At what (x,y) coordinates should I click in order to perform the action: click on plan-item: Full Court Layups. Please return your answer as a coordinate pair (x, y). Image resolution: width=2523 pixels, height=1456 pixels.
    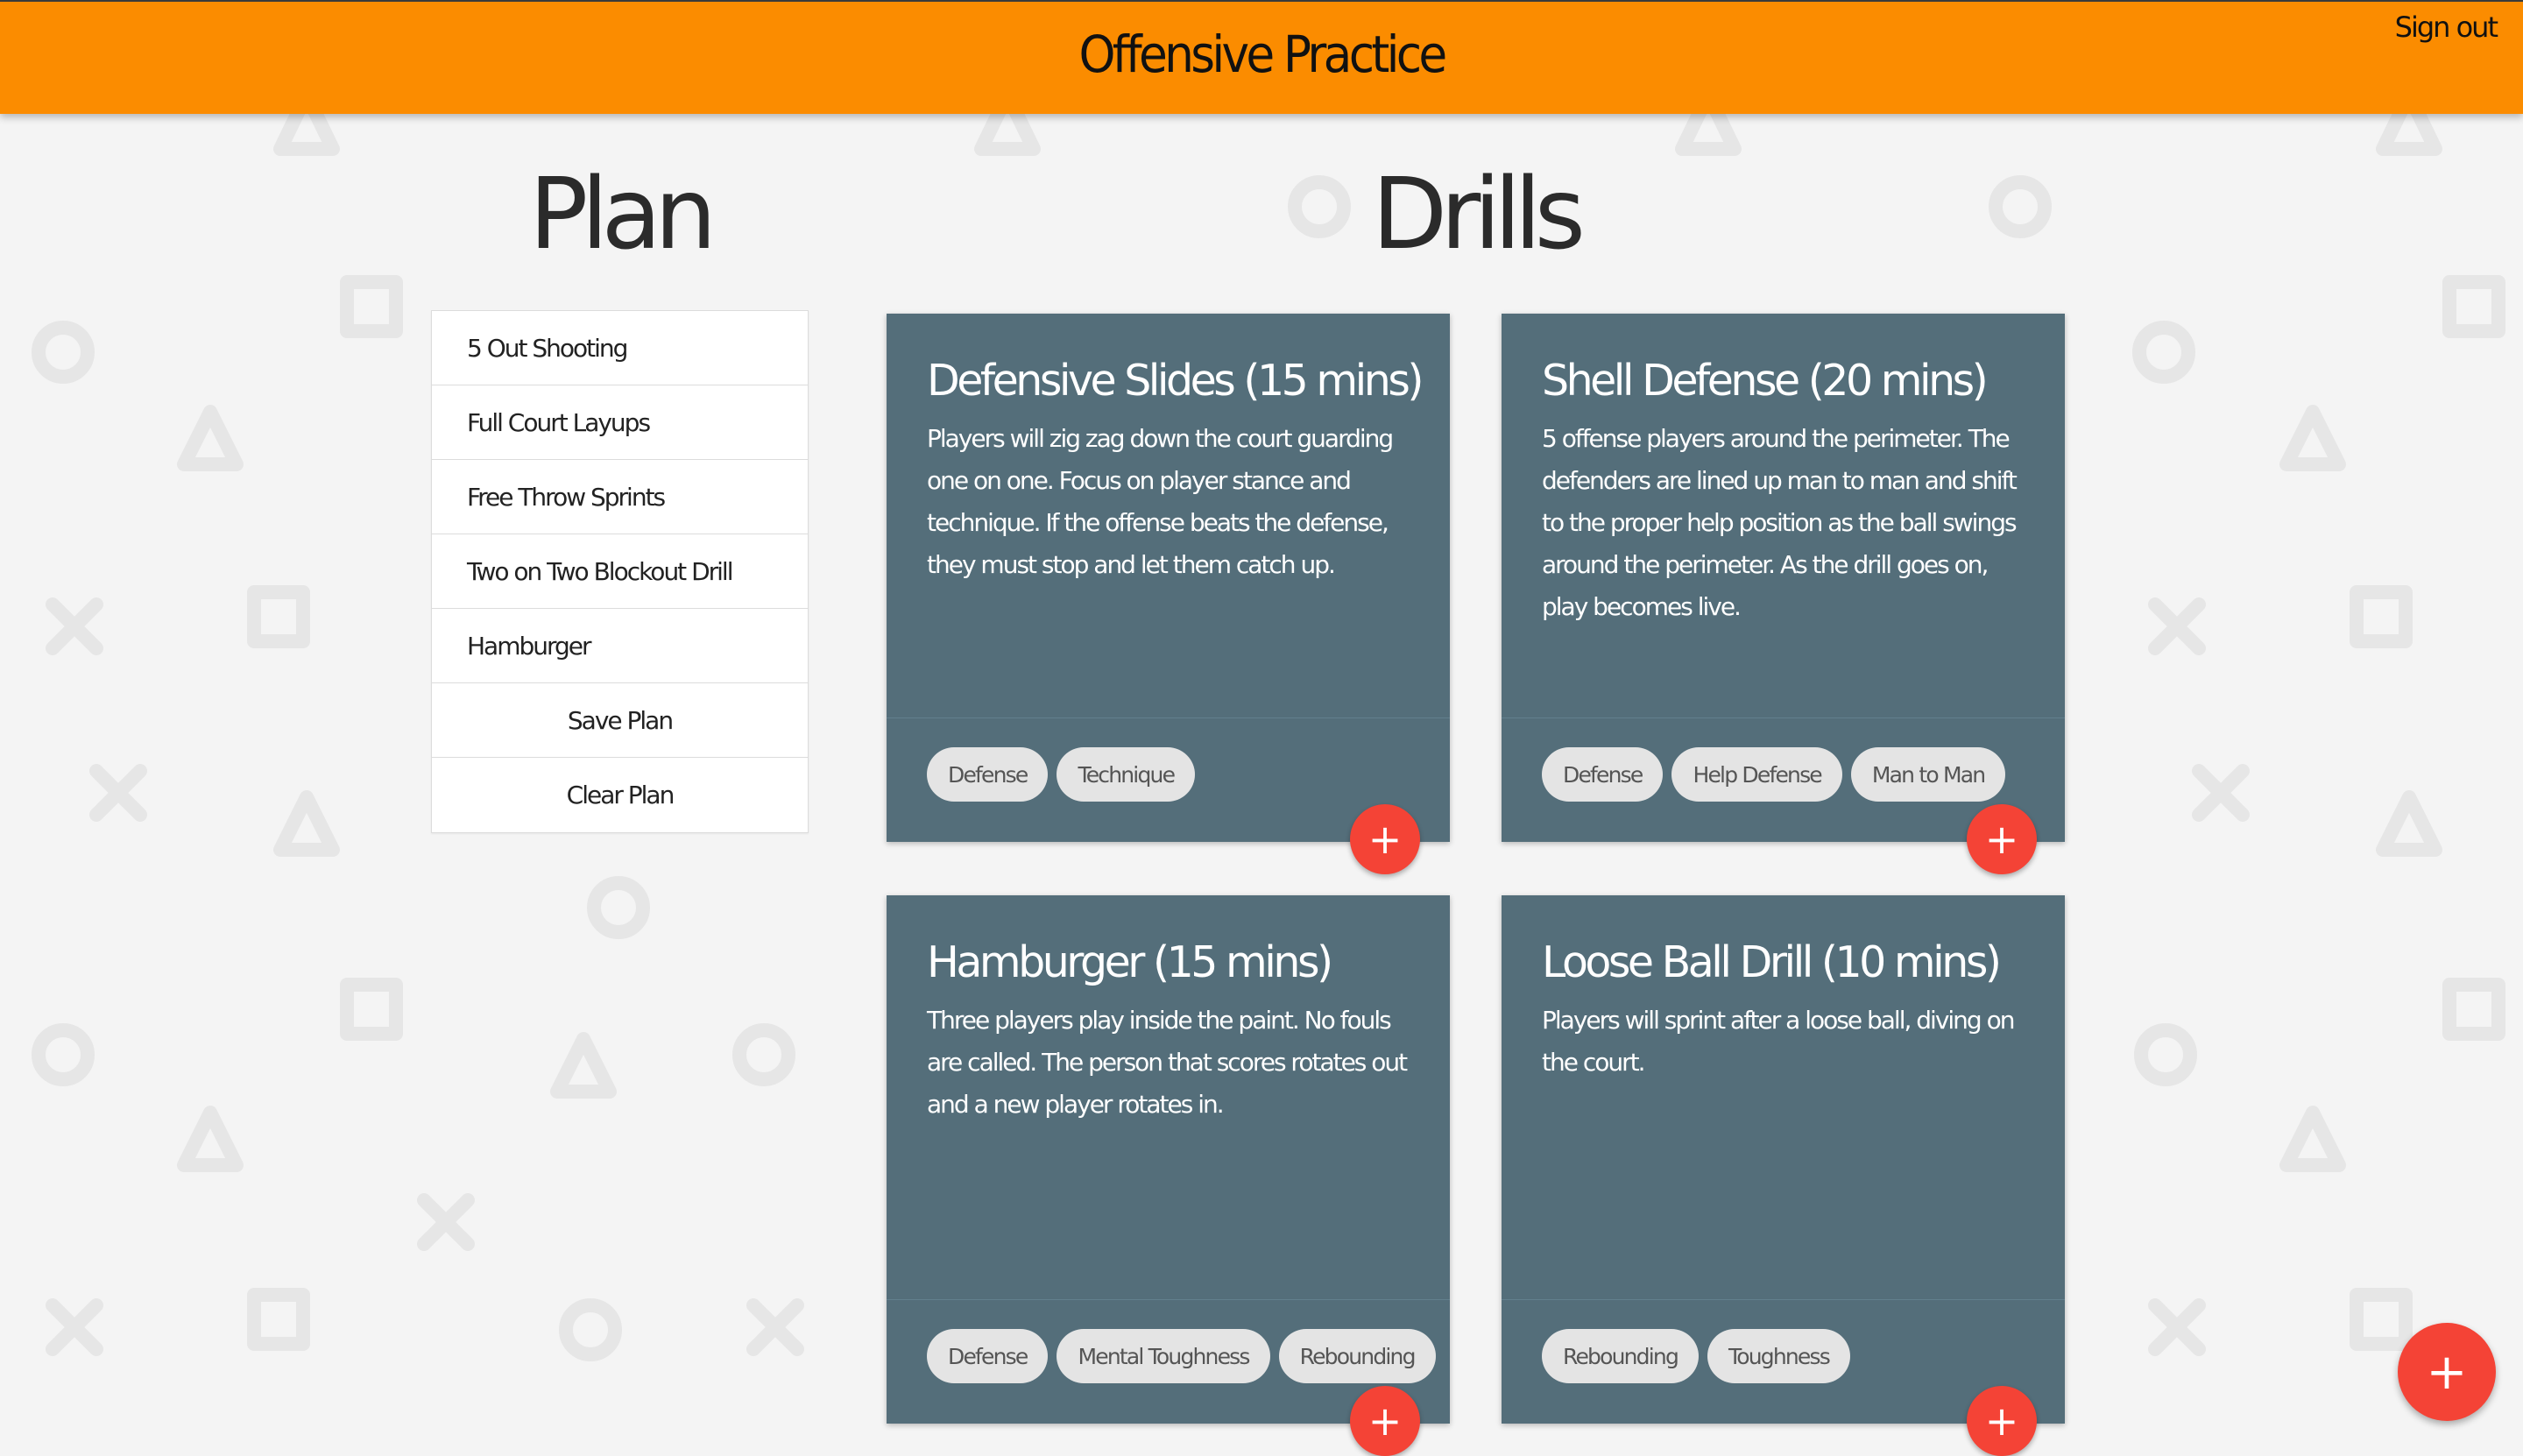
    Looking at the image, I should click on (620, 422).